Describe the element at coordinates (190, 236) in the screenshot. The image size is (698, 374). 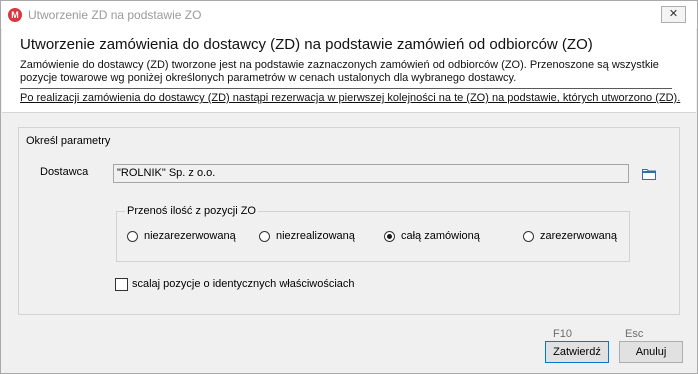
I see `radio-label: niezarezerwowaną` at that location.